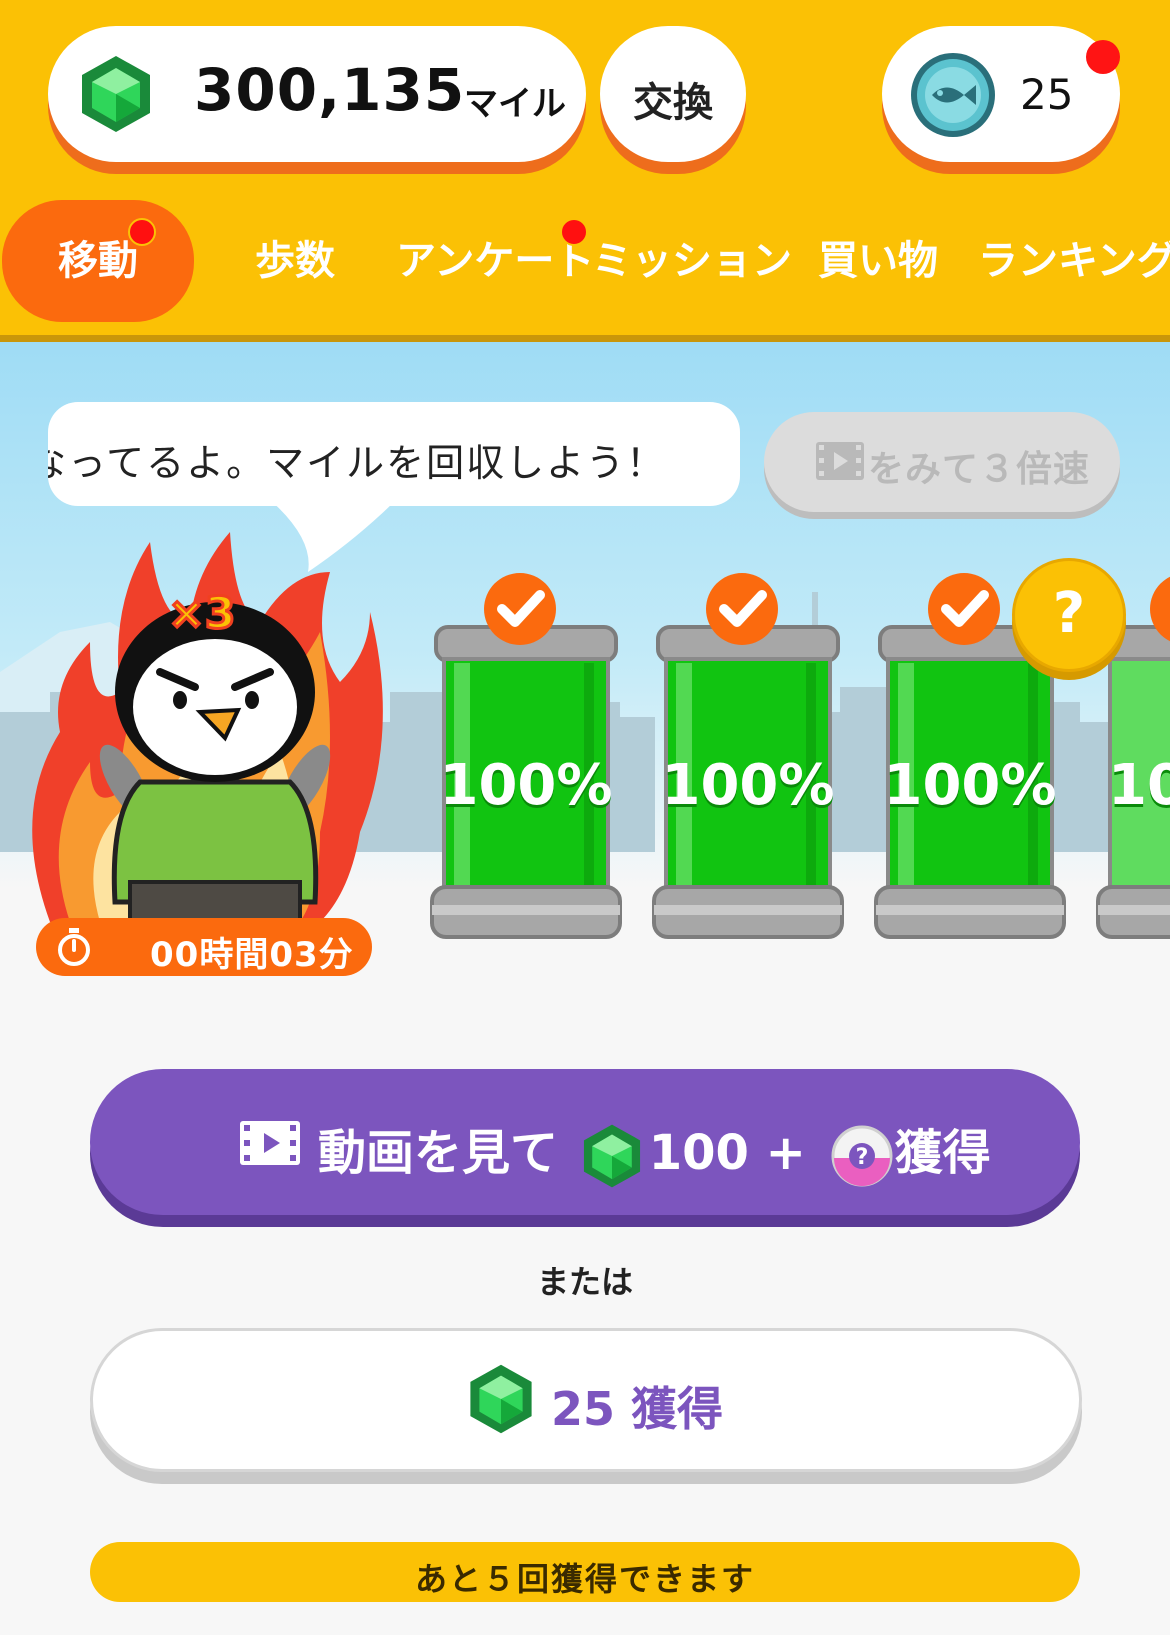 This screenshot has height=1635, width=1170. What do you see at coordinates (207, 728) in the screenshot?
I see `penguin-character` at bounding box center [207, 728].